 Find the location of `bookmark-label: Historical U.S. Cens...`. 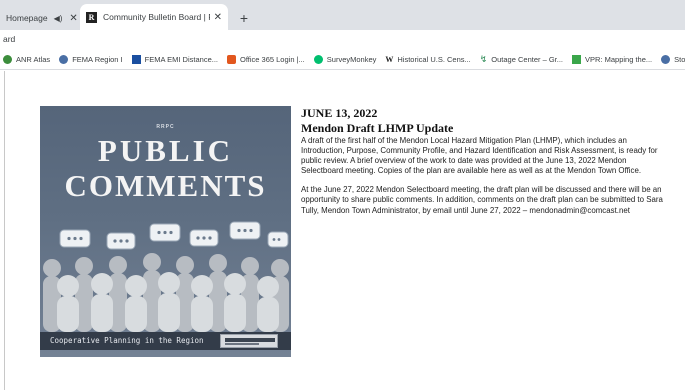

bookmark-label: Historical U.S. Cens... is located at coordinates (434, 59).